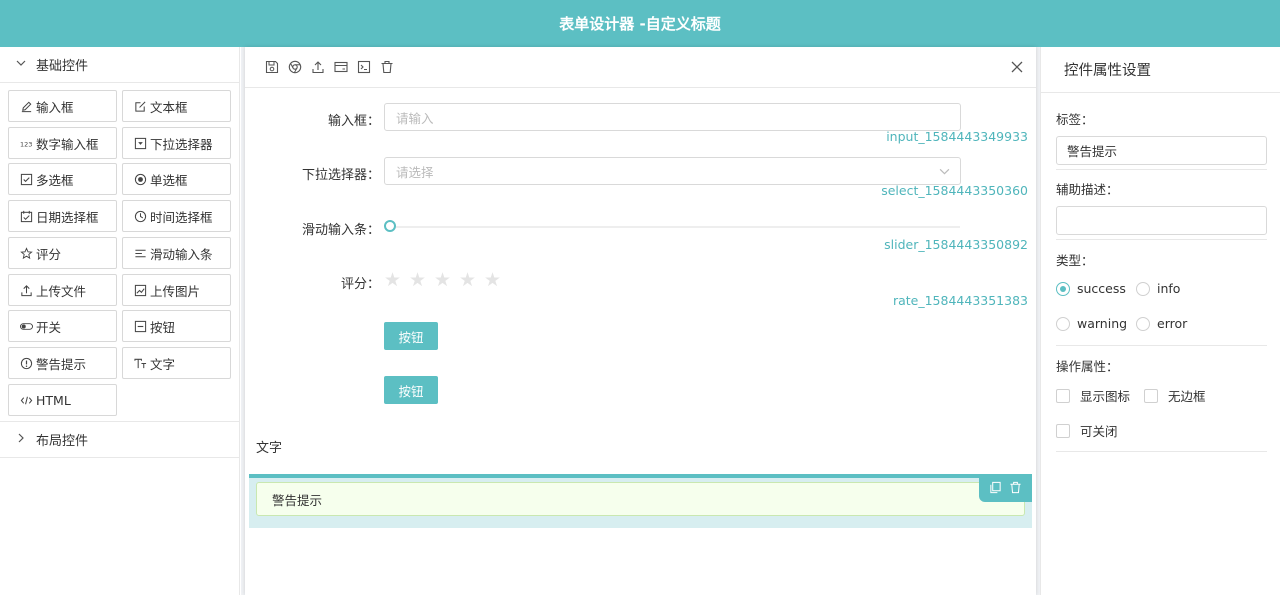 The height and width of the screenshot is (595, 1280). I want to click on control-date: 日期选择框, so click(62, 216).